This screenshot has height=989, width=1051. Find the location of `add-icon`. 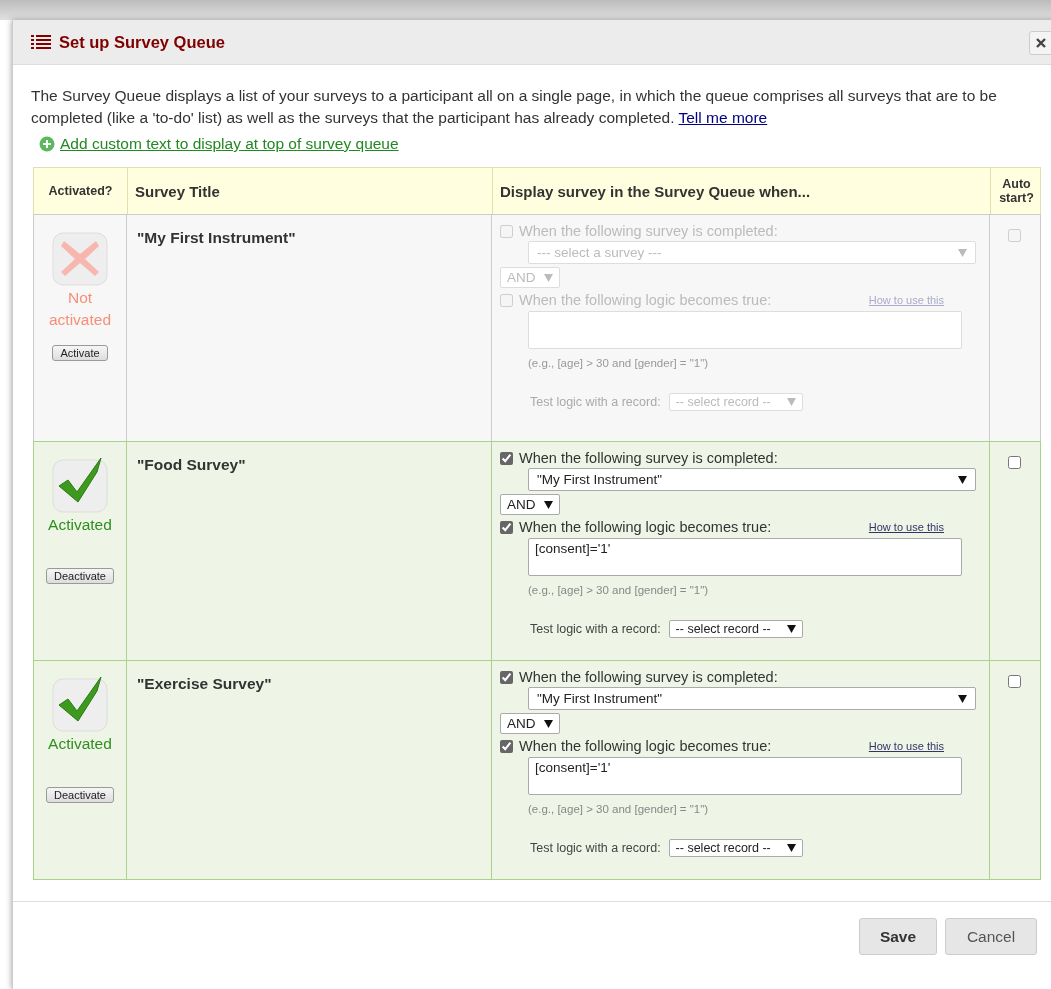

add-icon is located at coordinates (47, 144).